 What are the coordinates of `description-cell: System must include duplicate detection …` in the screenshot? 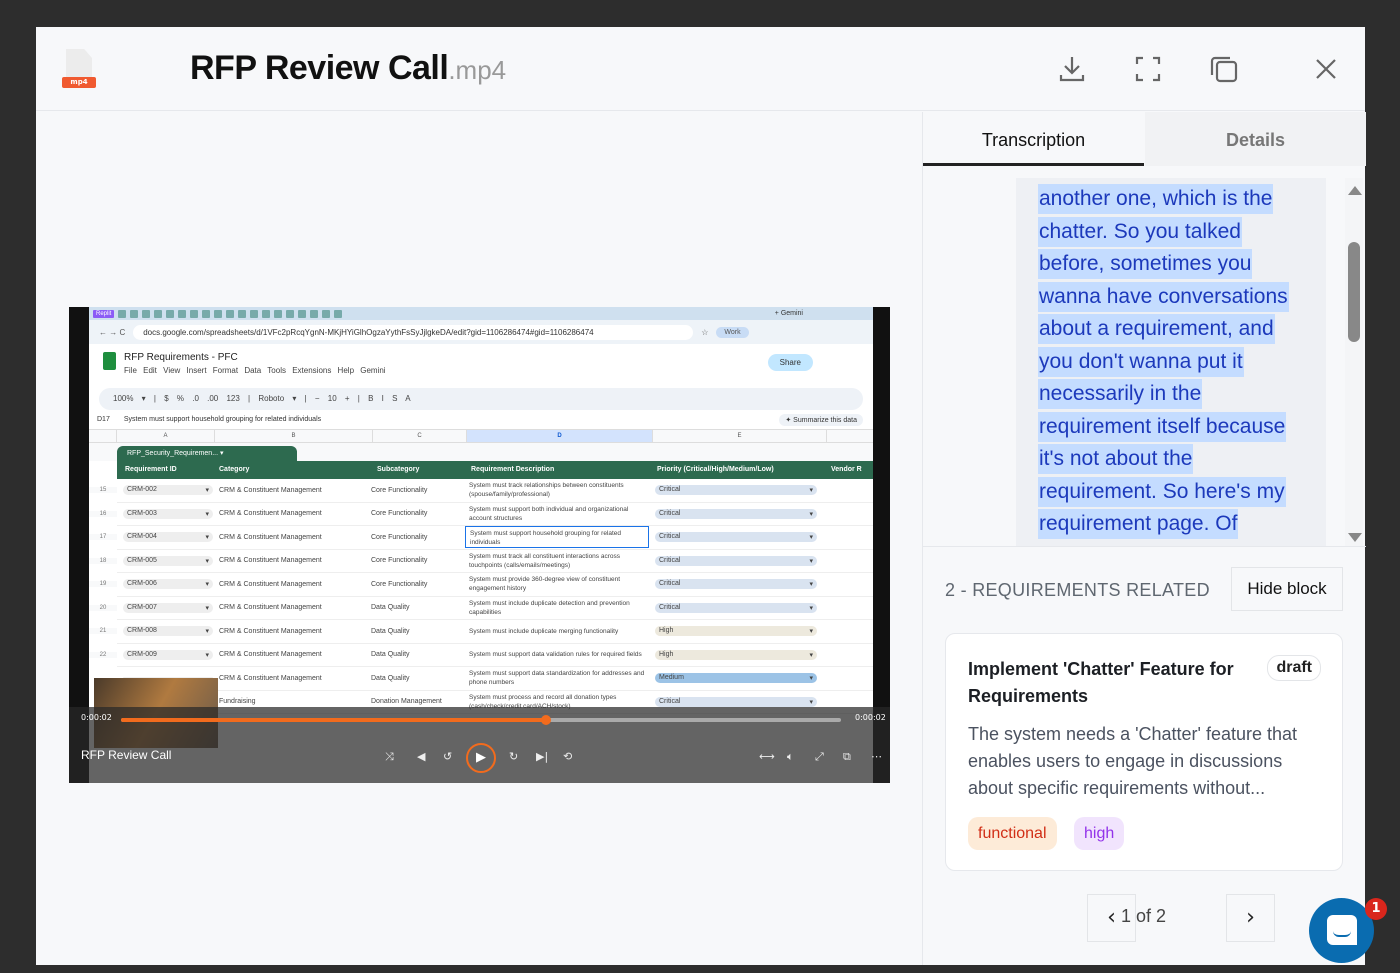 It's located at (549, 607).